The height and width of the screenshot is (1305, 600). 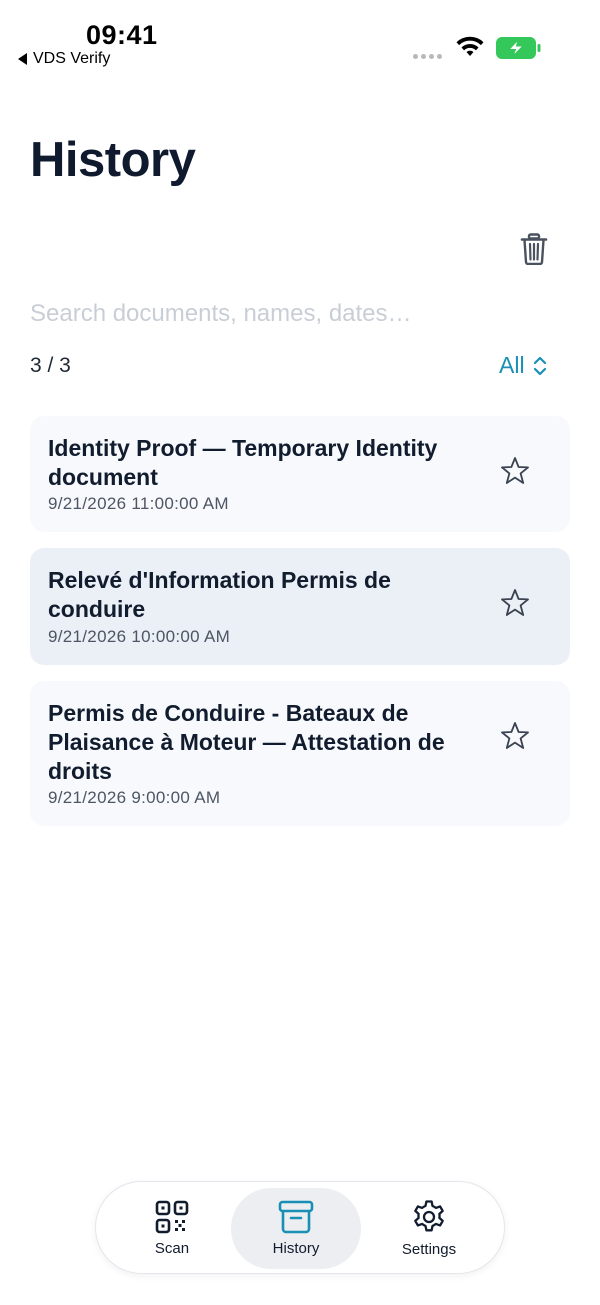 What do you see at coordinates (296, 1217) in the screenshot?
I see `archive-box-icon` at bounding box center [296, 1217].